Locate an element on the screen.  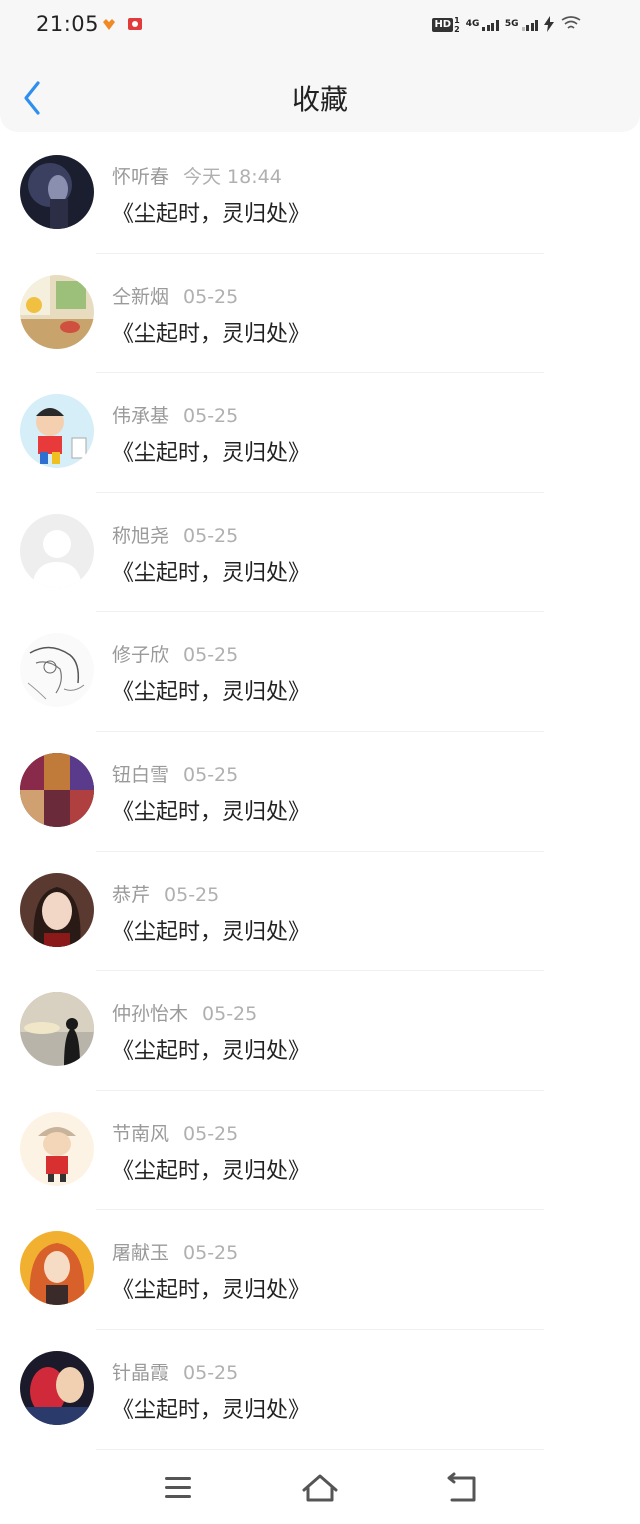
user-name: 恭芹 is located at coordinates (131, 894).